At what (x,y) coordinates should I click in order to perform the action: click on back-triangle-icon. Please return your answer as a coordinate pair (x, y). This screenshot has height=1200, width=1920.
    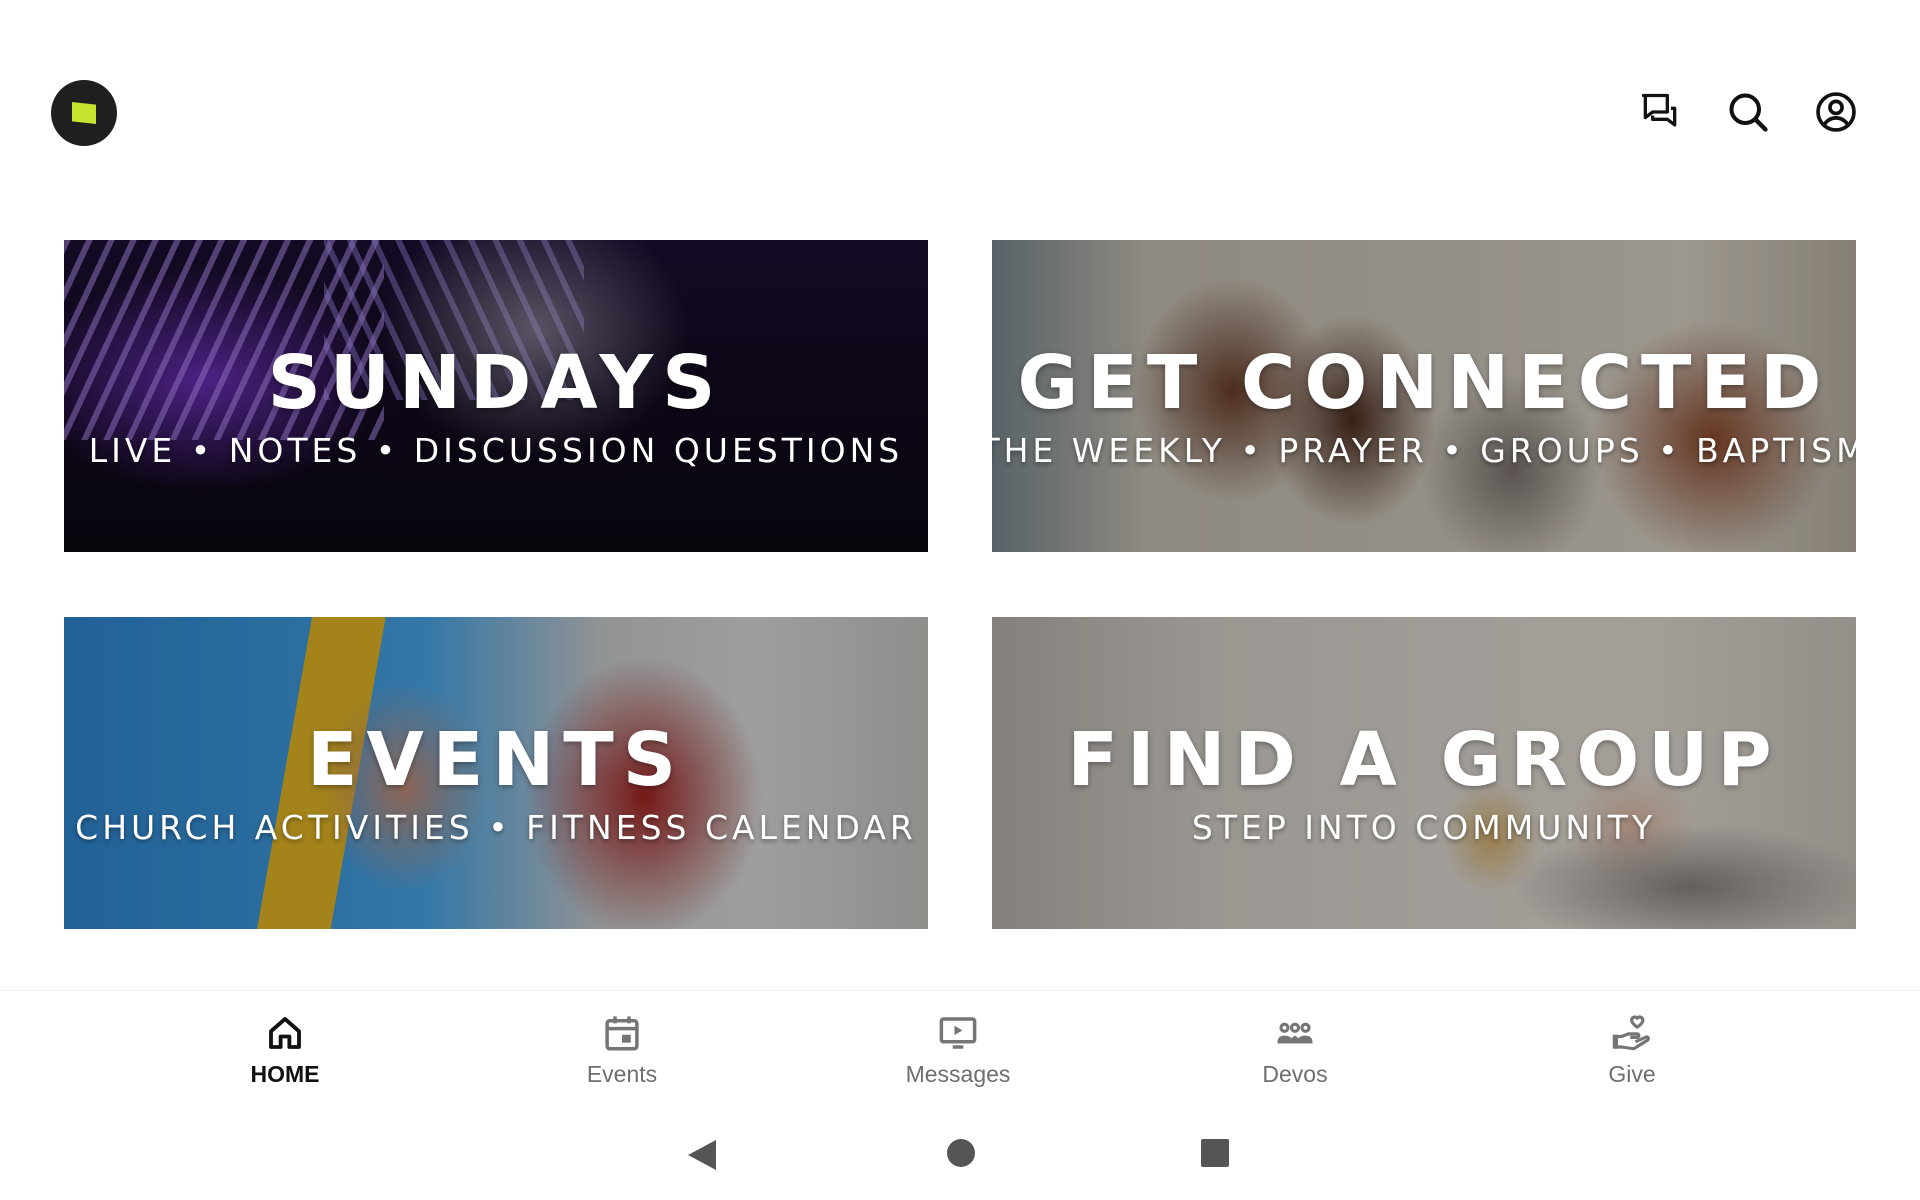
    Looking at the image, I should click on (702, 1157).